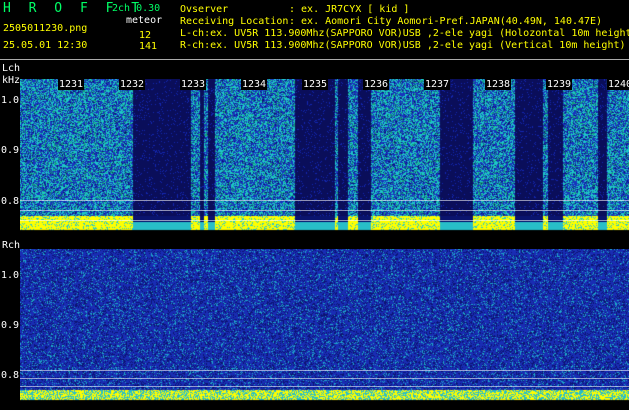 This screenshot has width=629, height=410. I want to click on lch-time-label: 1232, so click(132, 84).